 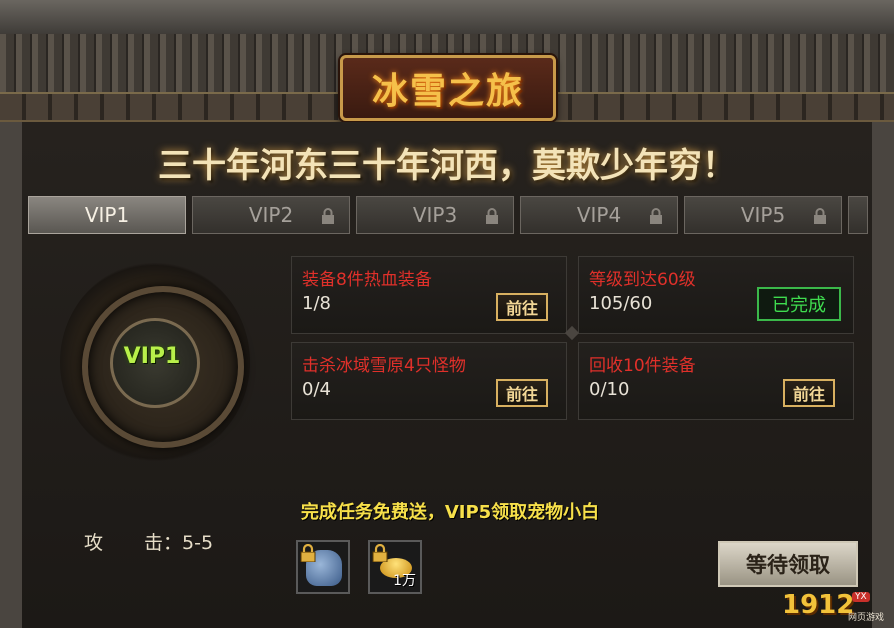 I want to click on task-name: 击杀冰域雪原4只怪物, so click(x=384, y=366).